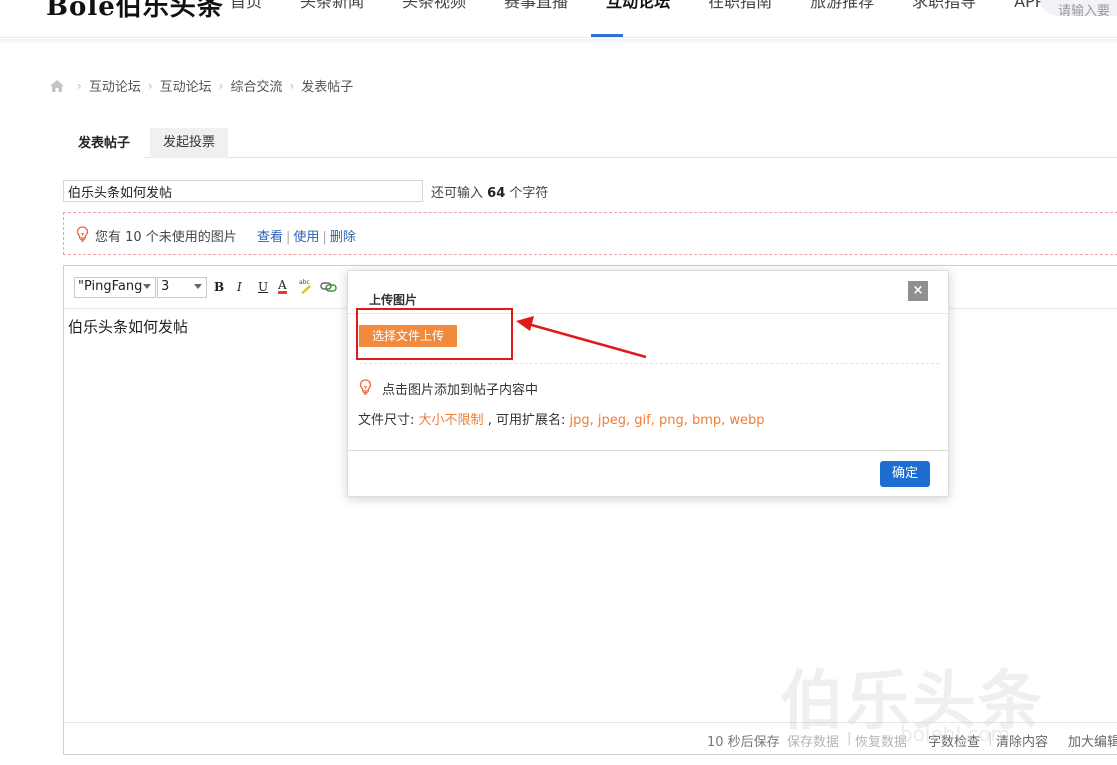  I want to click on nav-item-home: 首页, so click(246, 6).